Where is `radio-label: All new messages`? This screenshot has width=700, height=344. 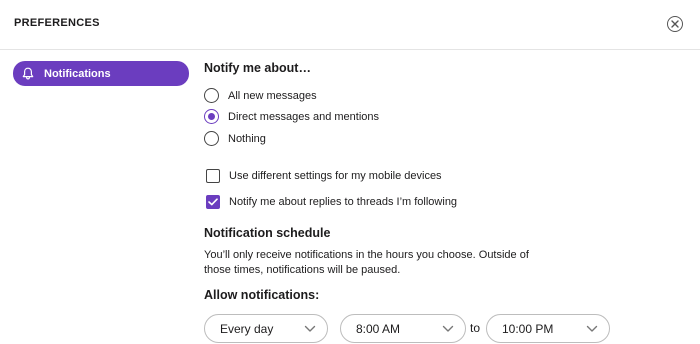
radio-label: All new messages is located at coordinates (272, 95).